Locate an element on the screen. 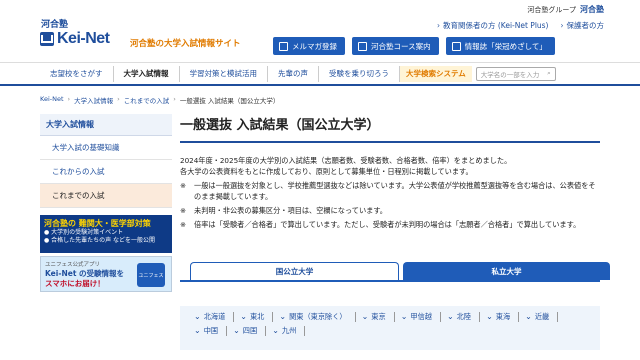 The height and width of the screenshot is (360, 640). newsletter-button: メルマガ登録 is located at coordinates (309, 46).